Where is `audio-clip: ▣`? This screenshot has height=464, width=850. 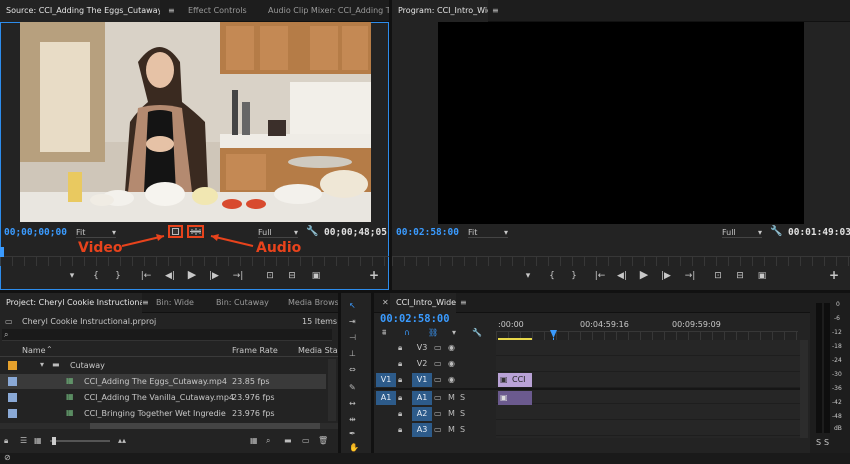
audio-clip: ▣ is located at coordinates (515, 398).